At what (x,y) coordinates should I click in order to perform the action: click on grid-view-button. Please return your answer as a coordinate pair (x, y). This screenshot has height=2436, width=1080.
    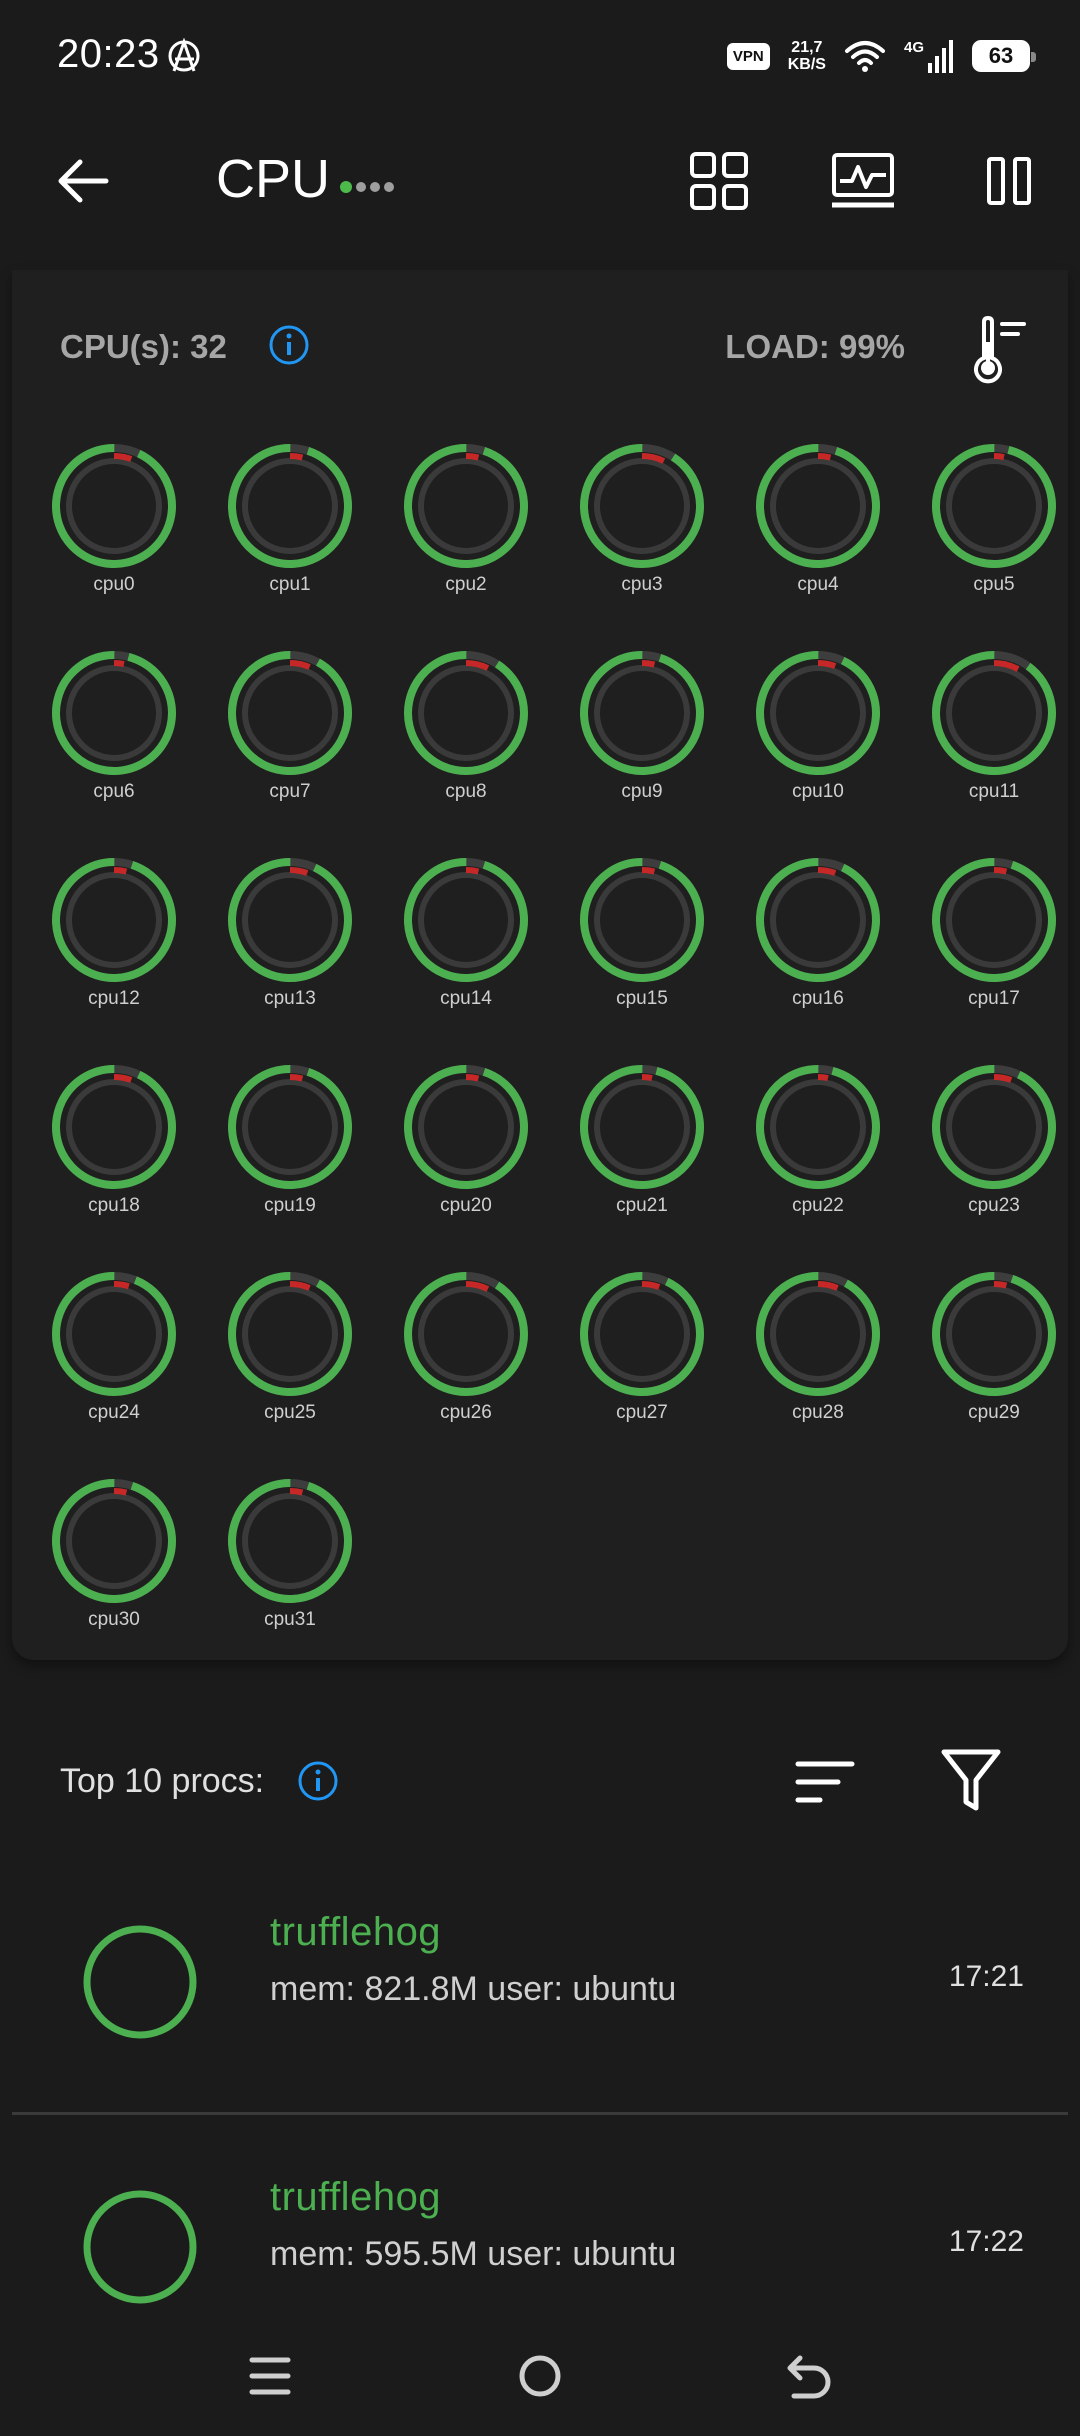
    Looking at the image, I should click on (719, 181).